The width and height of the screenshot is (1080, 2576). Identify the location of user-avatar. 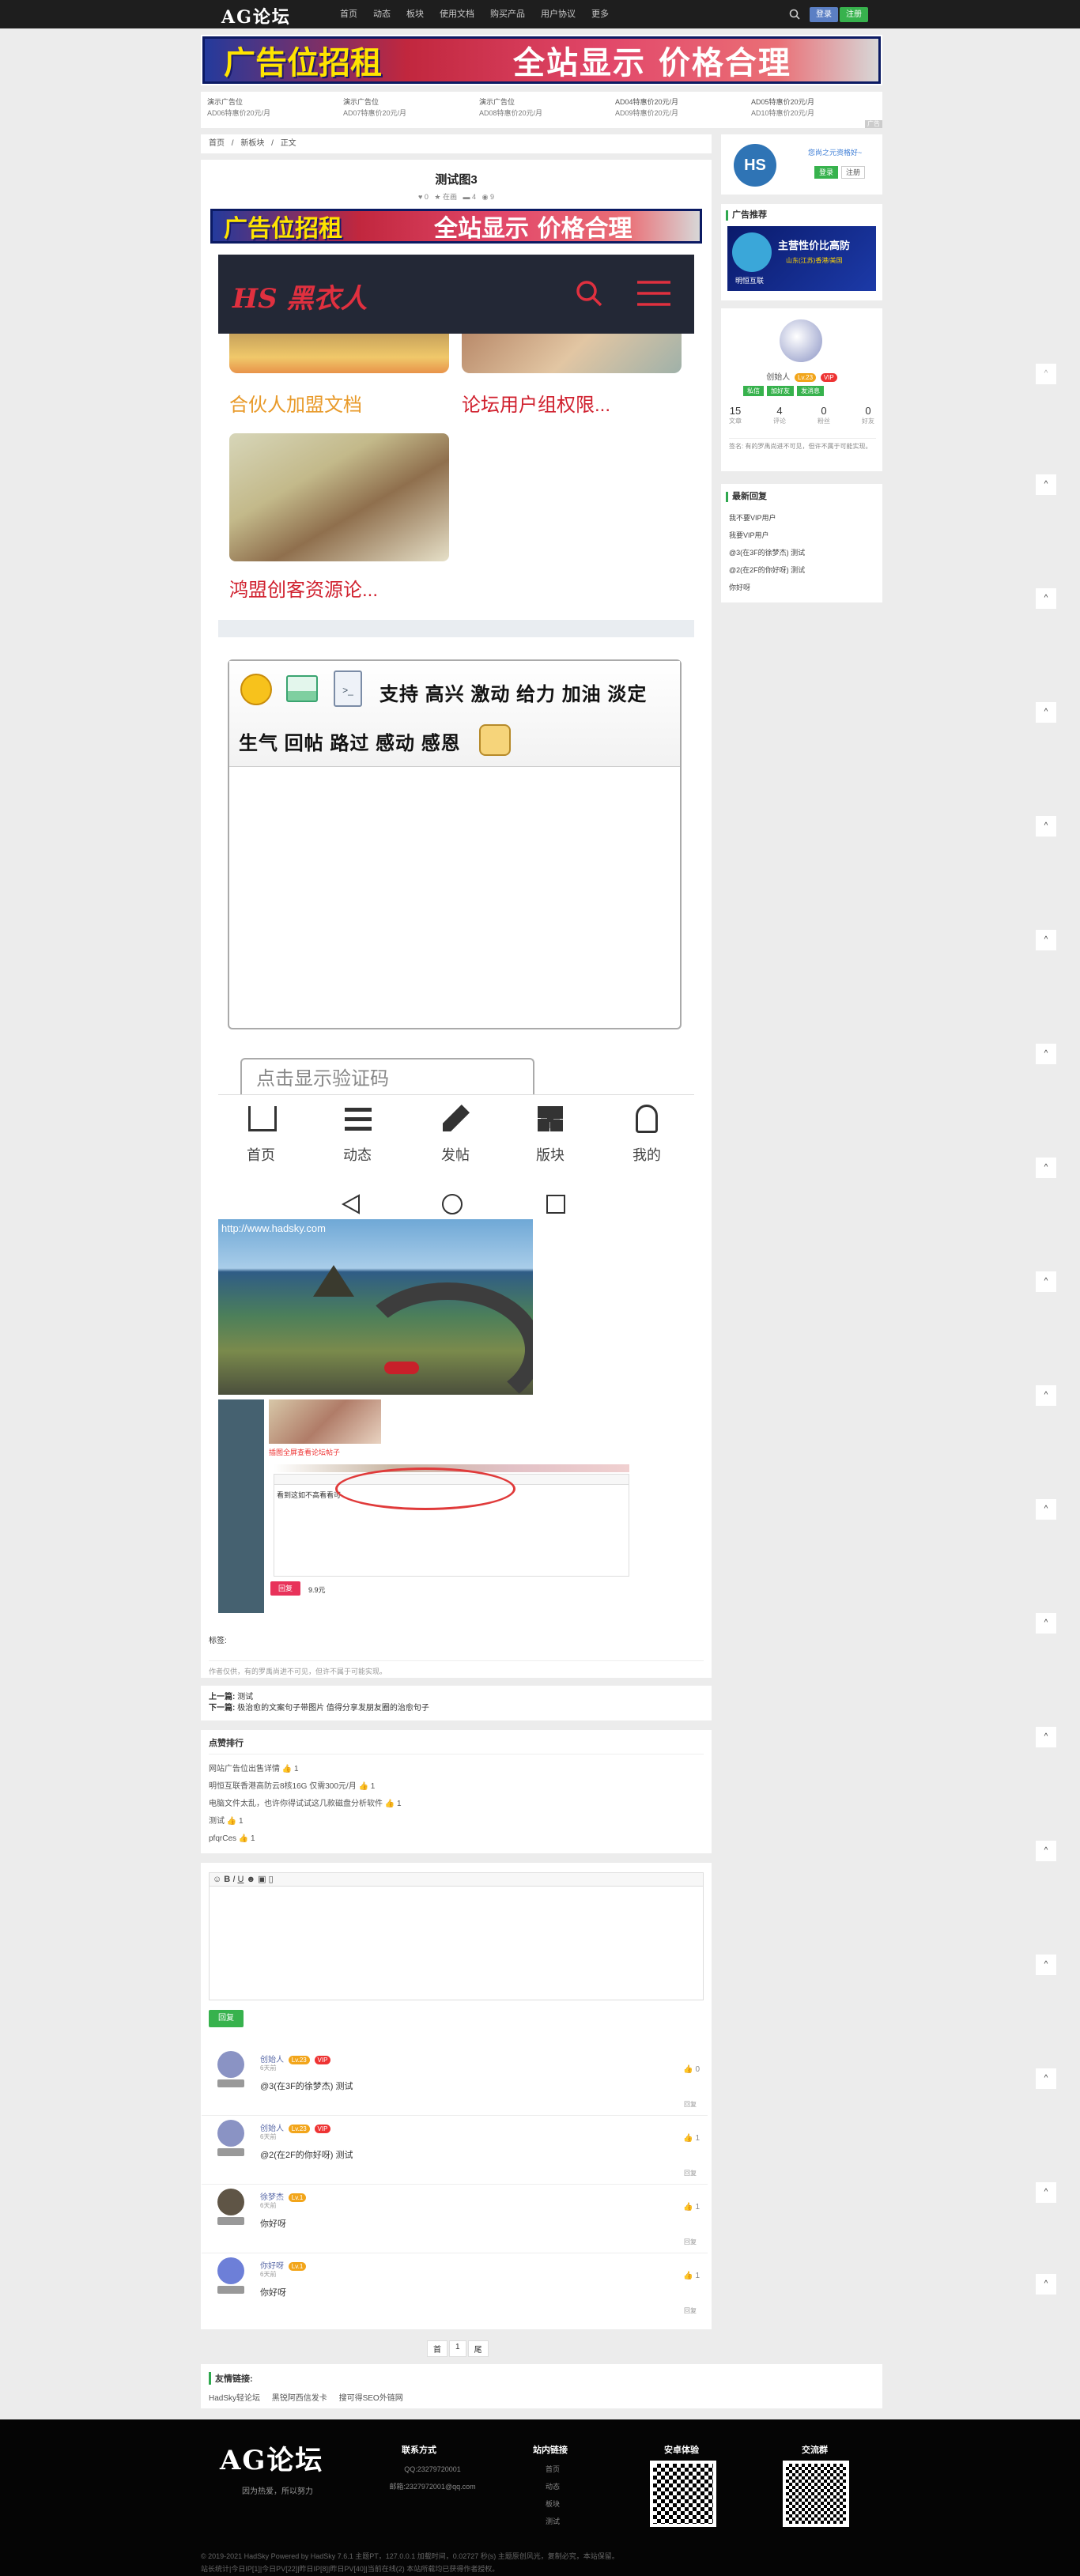
(801, 340).